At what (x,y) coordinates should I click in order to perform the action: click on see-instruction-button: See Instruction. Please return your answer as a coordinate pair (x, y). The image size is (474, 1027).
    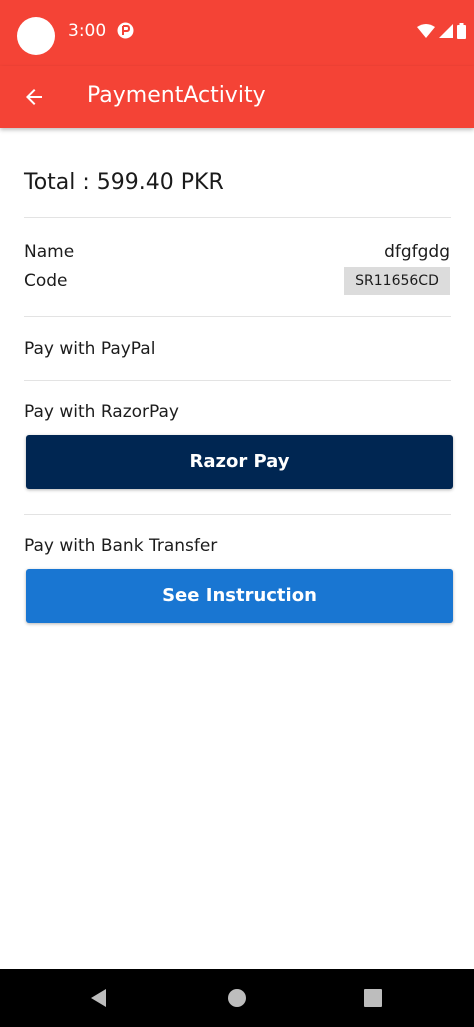
    Looking at the image, I should click on (239, 596).